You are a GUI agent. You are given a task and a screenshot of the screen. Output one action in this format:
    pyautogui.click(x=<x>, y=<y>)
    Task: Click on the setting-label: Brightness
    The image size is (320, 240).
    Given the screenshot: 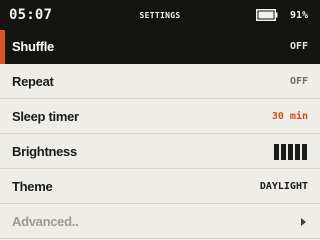 What is the action you would take?
    pyautogui.click(x=44, y=151)
    